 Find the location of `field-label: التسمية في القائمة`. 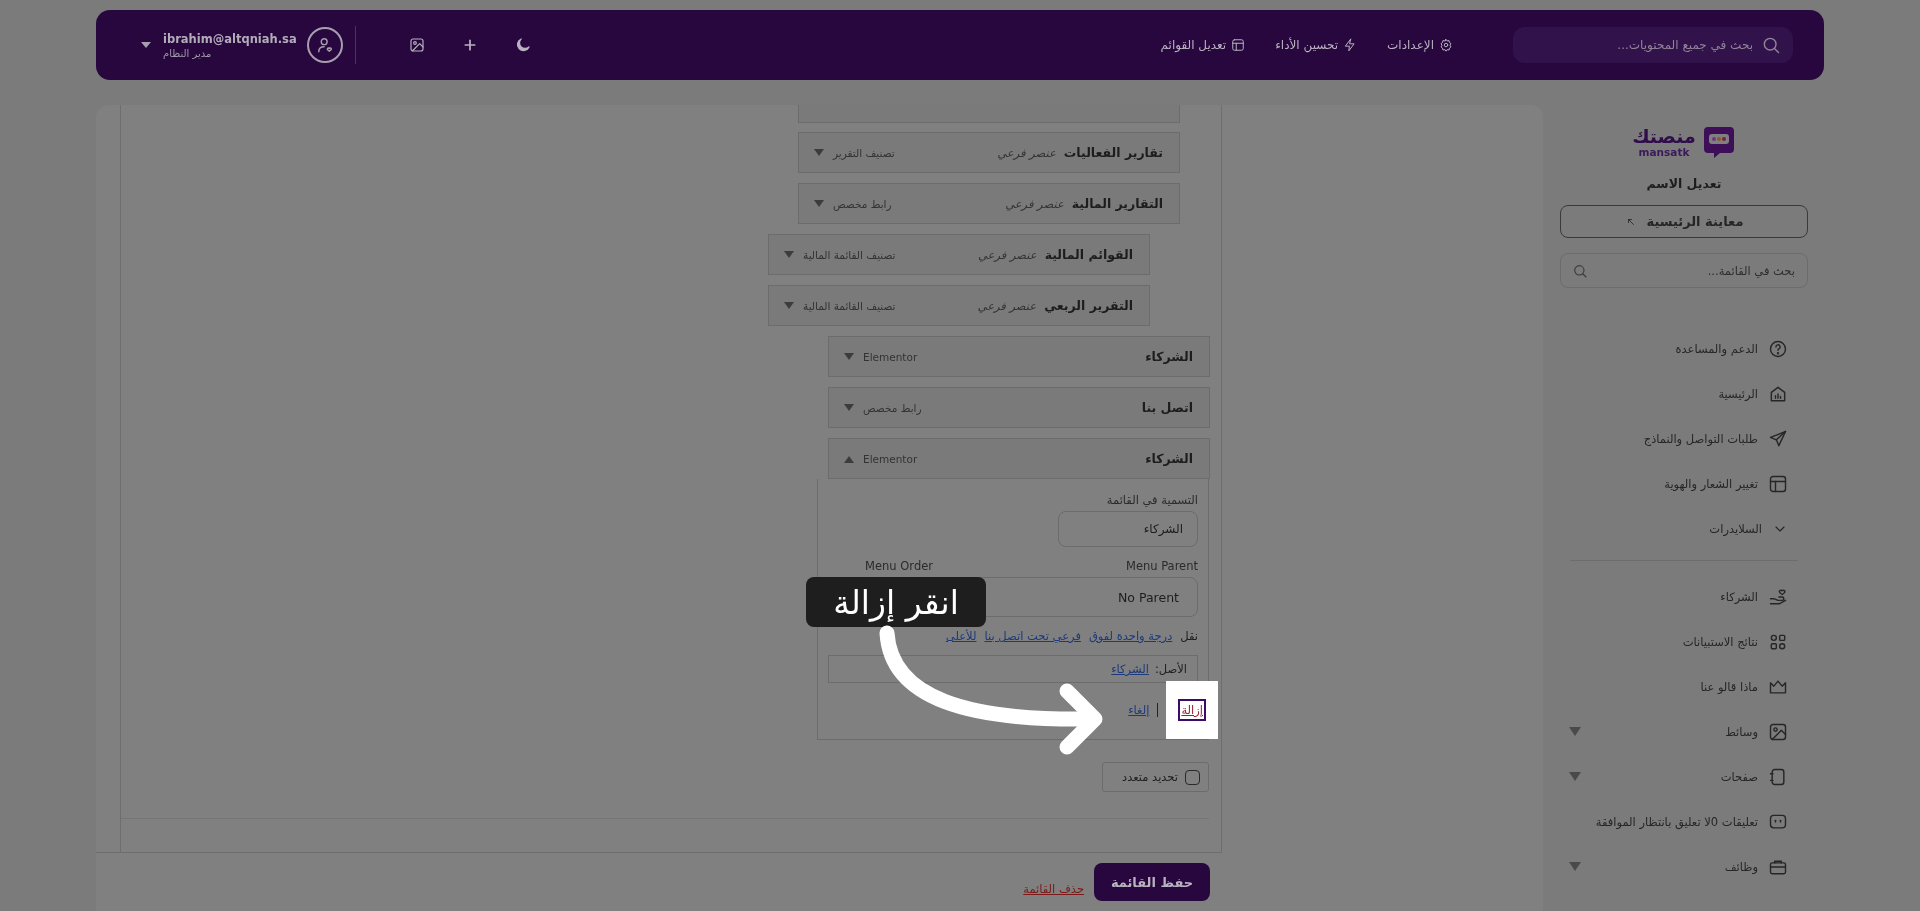

field-label: التسمية في القائمة is located at coordinates (1151, 500).